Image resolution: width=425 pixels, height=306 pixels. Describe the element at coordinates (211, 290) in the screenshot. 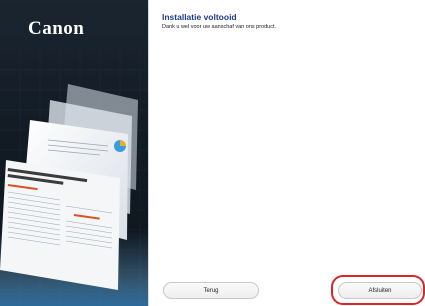

I see `back-button: Terug` at that location.